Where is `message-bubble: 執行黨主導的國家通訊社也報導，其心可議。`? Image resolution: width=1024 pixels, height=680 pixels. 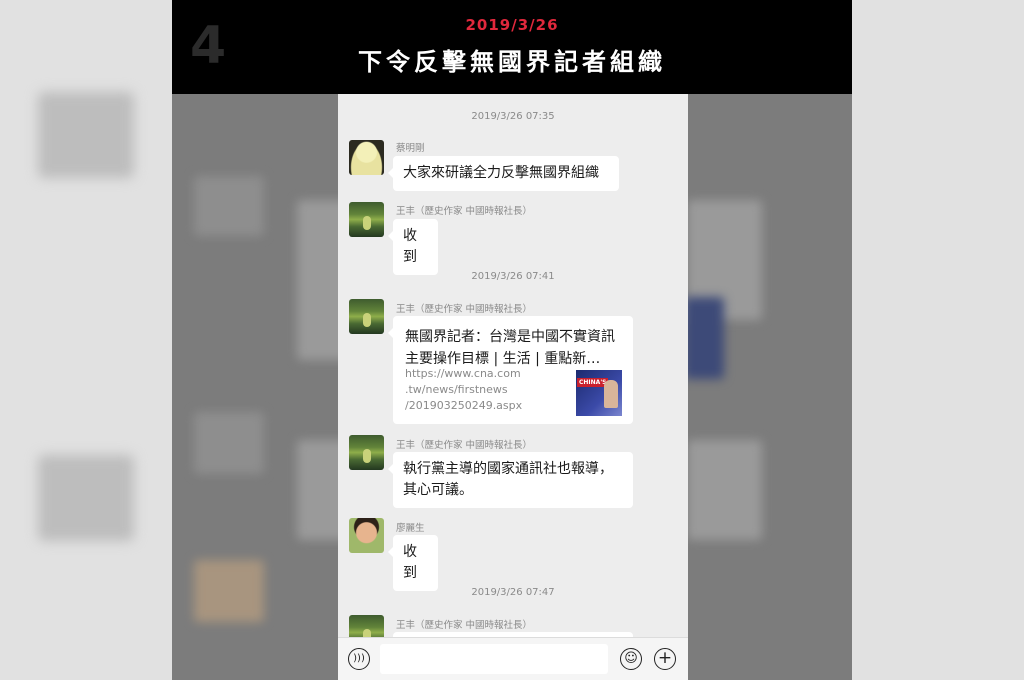
message-bubble: 執行黨主導的國家通訊社也報導，其心可議。 is located at coordinates (510, 480).